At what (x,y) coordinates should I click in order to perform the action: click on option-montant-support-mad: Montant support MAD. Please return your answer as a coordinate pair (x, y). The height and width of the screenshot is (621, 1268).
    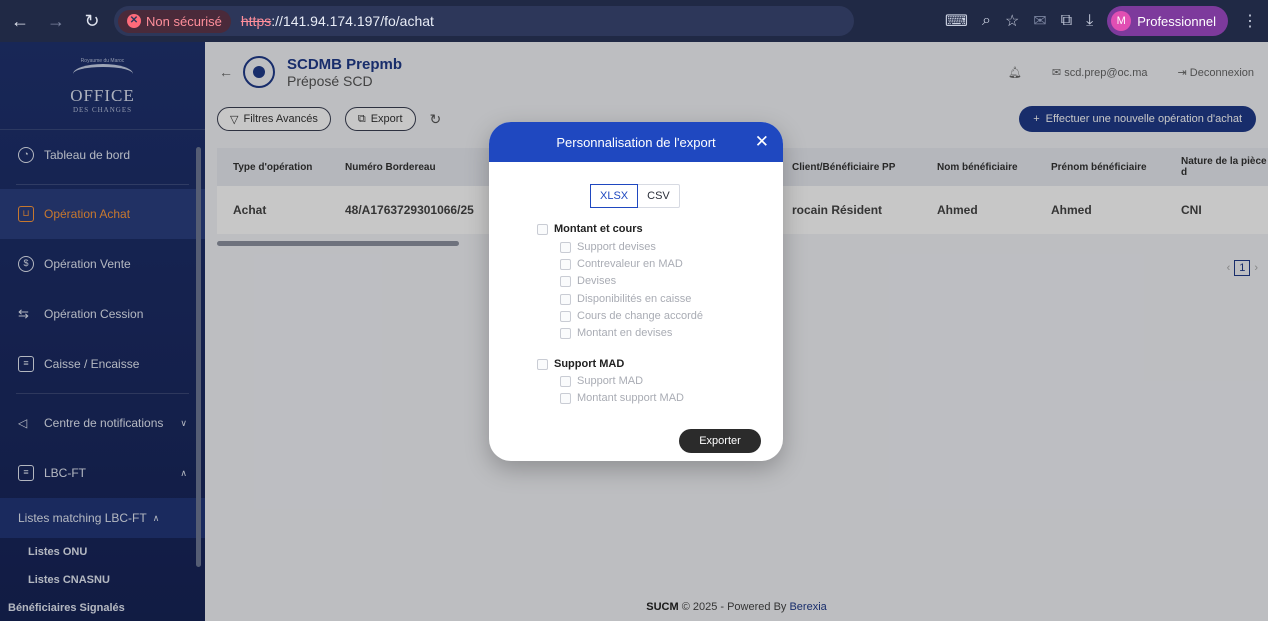
    Looking at the image, I should click on (622, 398).